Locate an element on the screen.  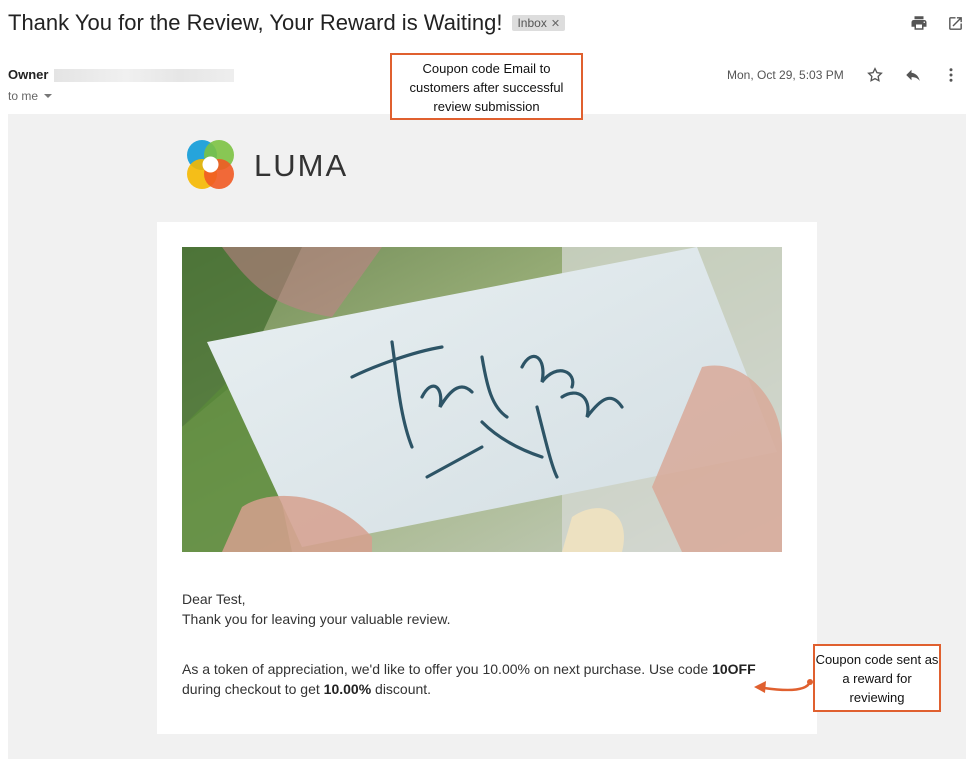
message-actions is located at coordinates (913, 75).